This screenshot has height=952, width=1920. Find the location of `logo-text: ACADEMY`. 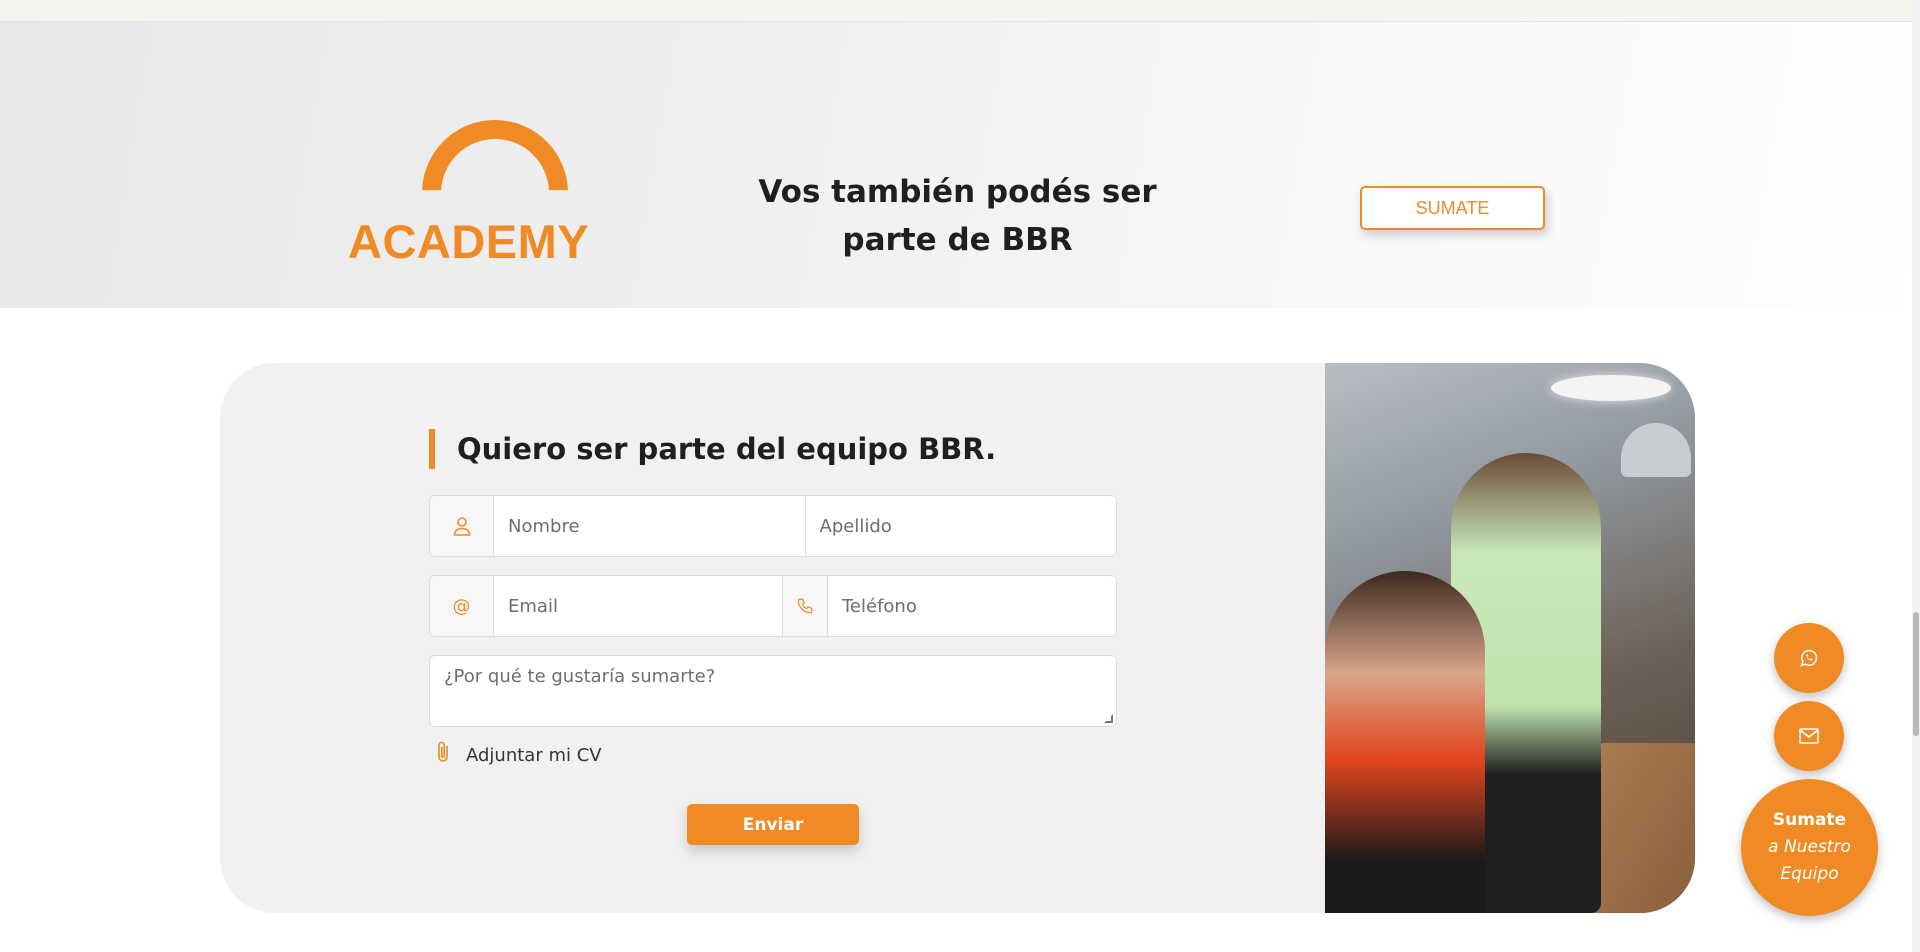

logo-text: ACADEMY is located at coordinates (469, 241).